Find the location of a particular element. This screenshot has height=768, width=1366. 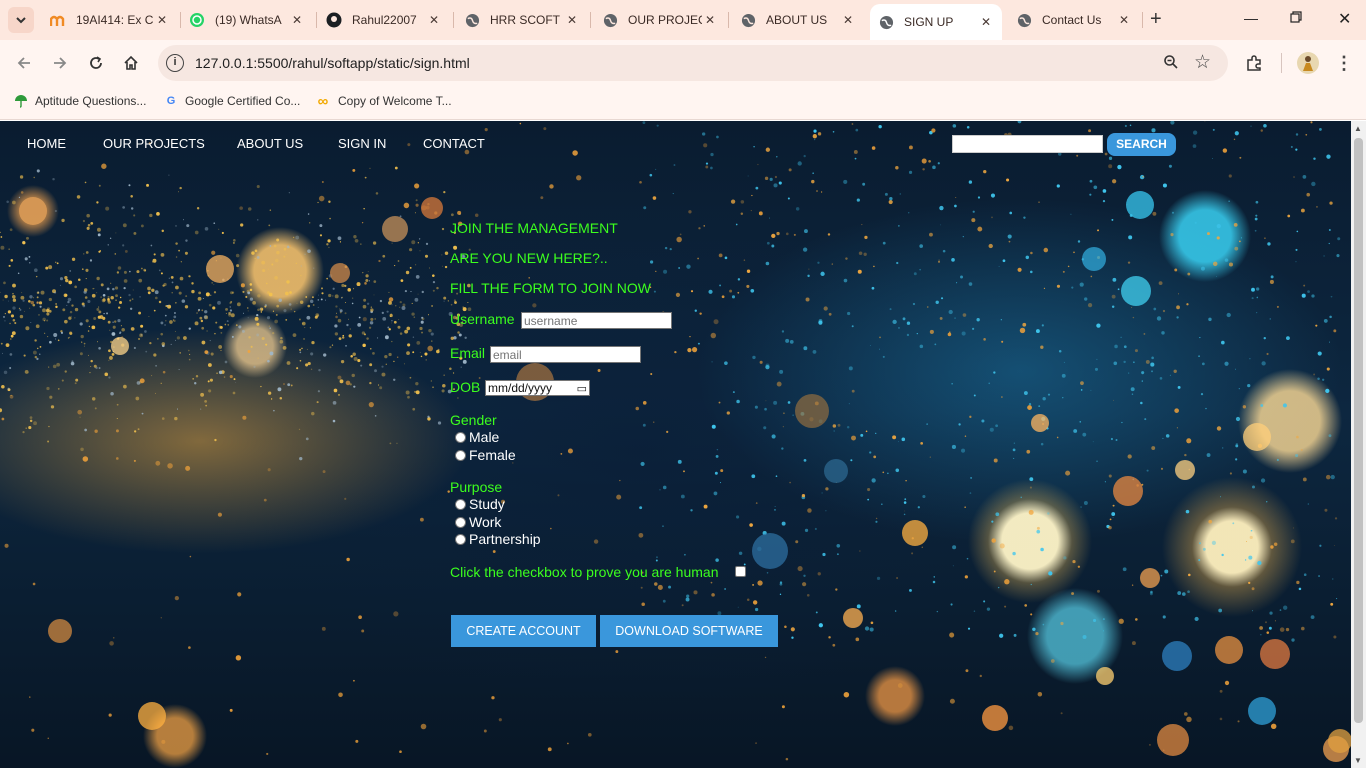

search-input is located at coordinates (1027, 144).